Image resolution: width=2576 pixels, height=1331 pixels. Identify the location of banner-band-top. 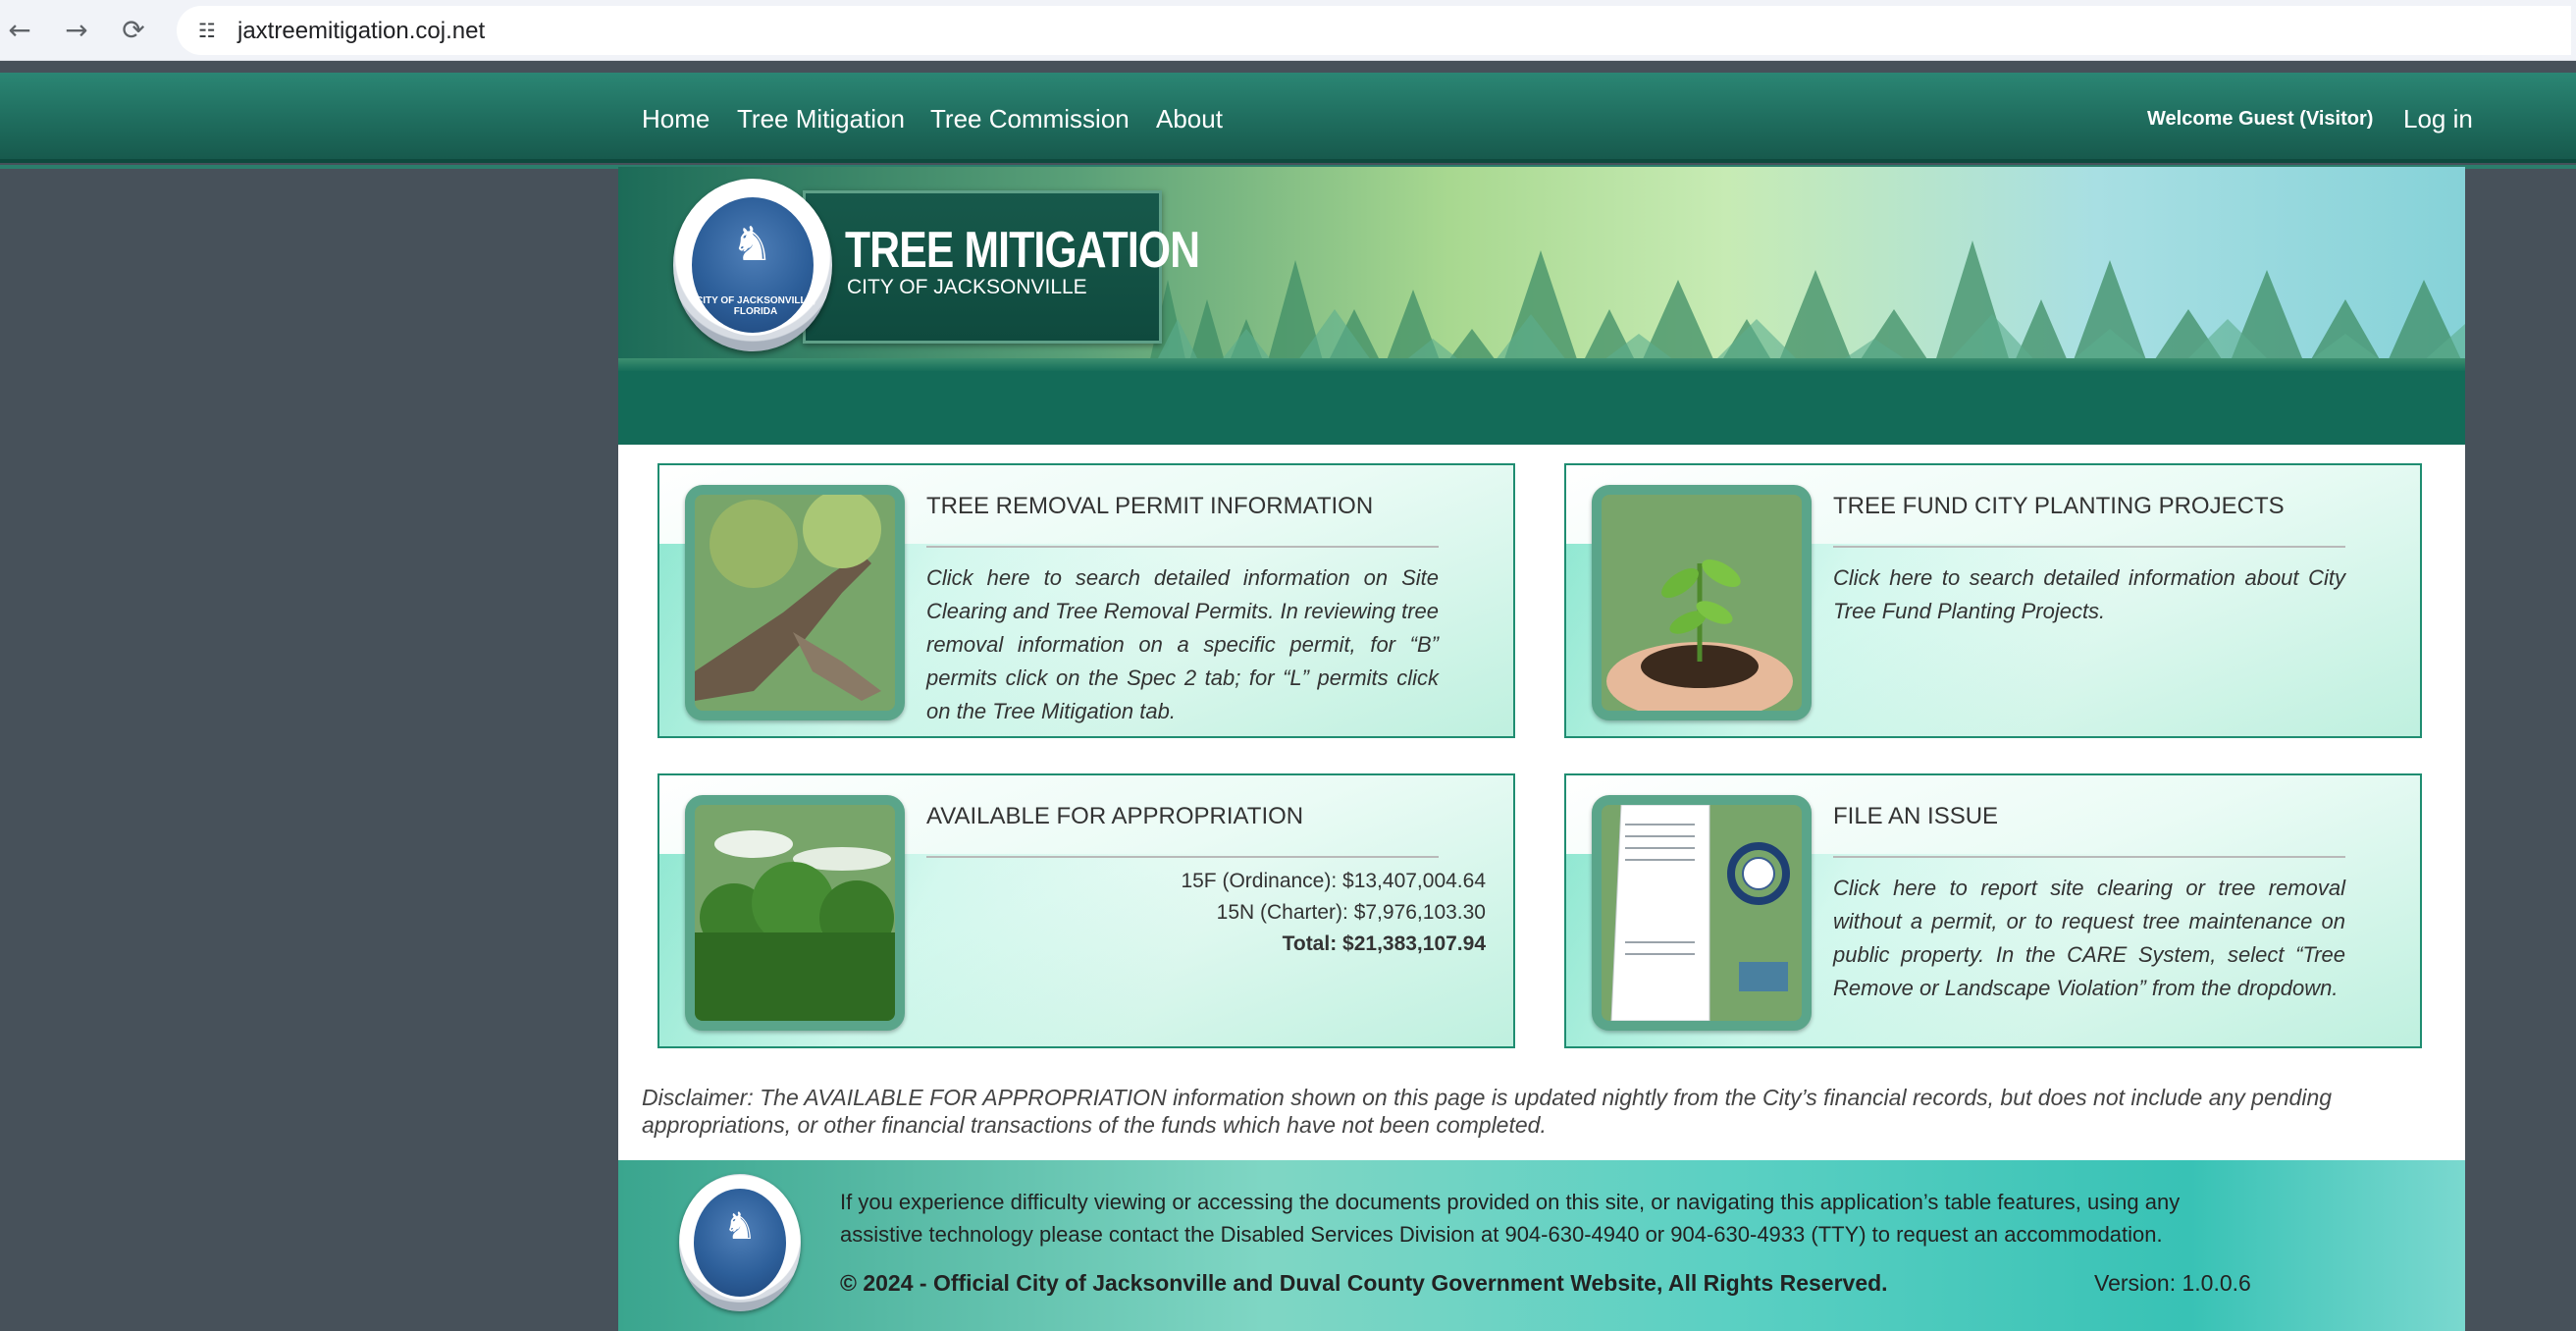
(1541, 365).